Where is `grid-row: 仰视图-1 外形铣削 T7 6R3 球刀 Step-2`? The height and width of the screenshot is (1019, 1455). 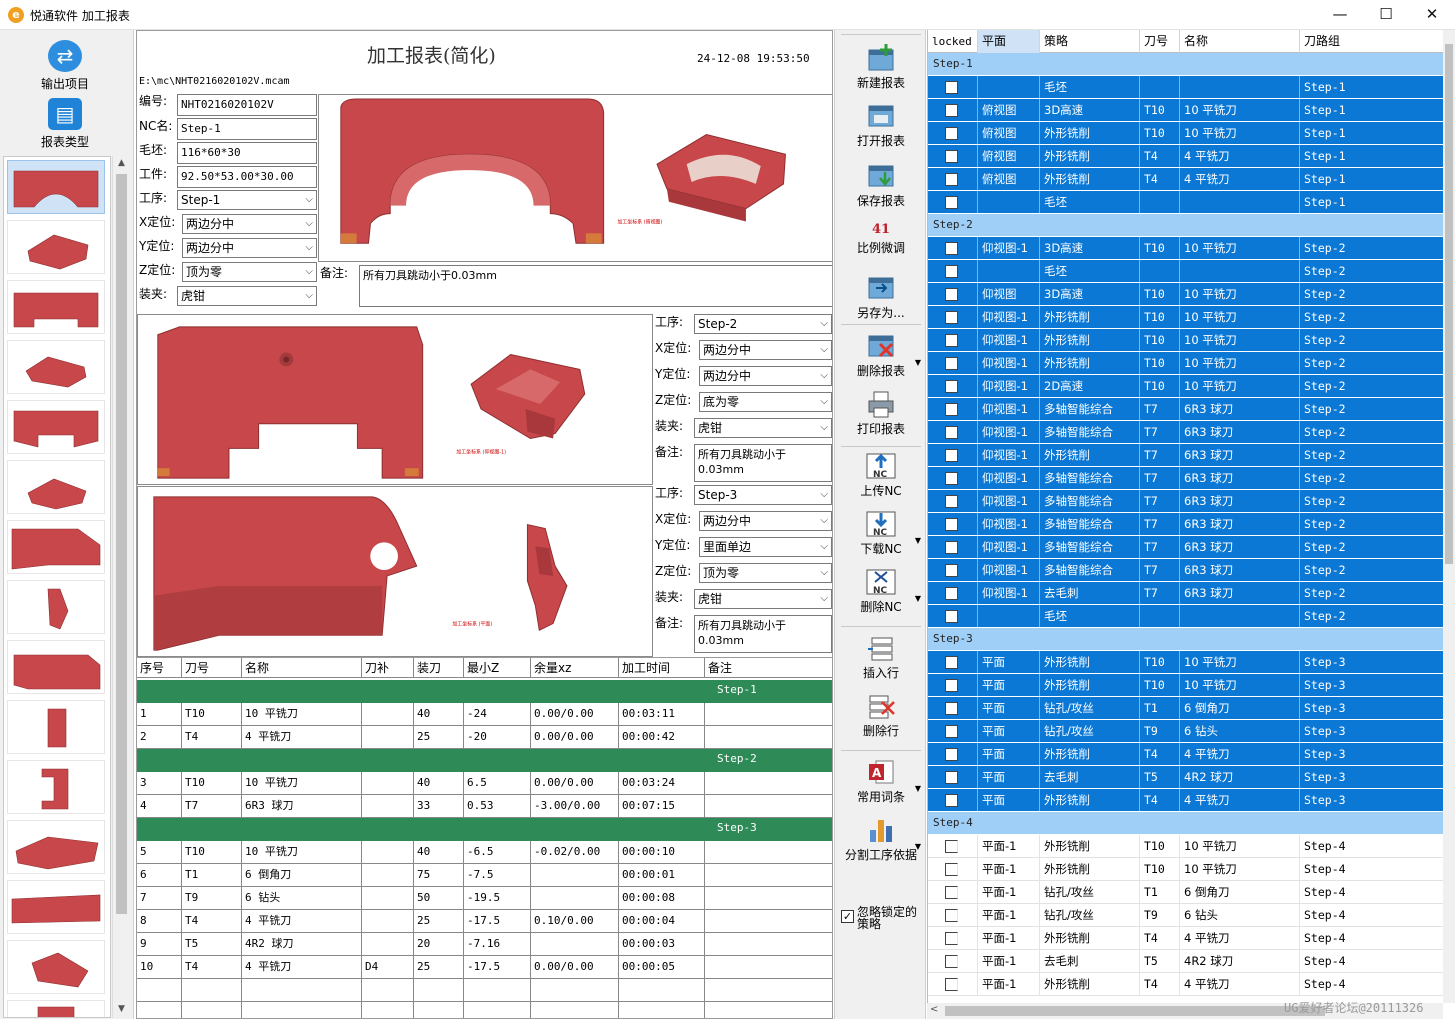 grid-row: 仰视图-1 外形铣削 T7 6R3 球刀 Step-2 is located at coordinates (1185, 455).